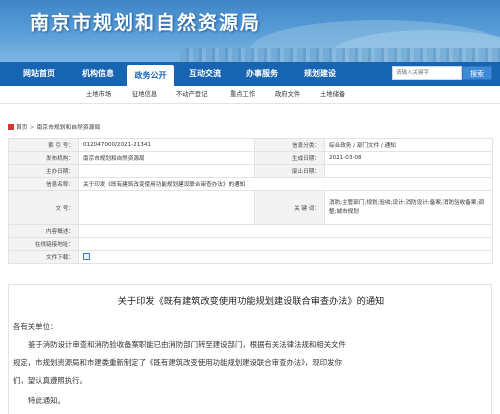 The height and width of the screenshot is (414, 500). What do you see at coordinates (289, 158) in the screenshot?
I see `date-label: 生成日期：` at bounding box center [289, 158].